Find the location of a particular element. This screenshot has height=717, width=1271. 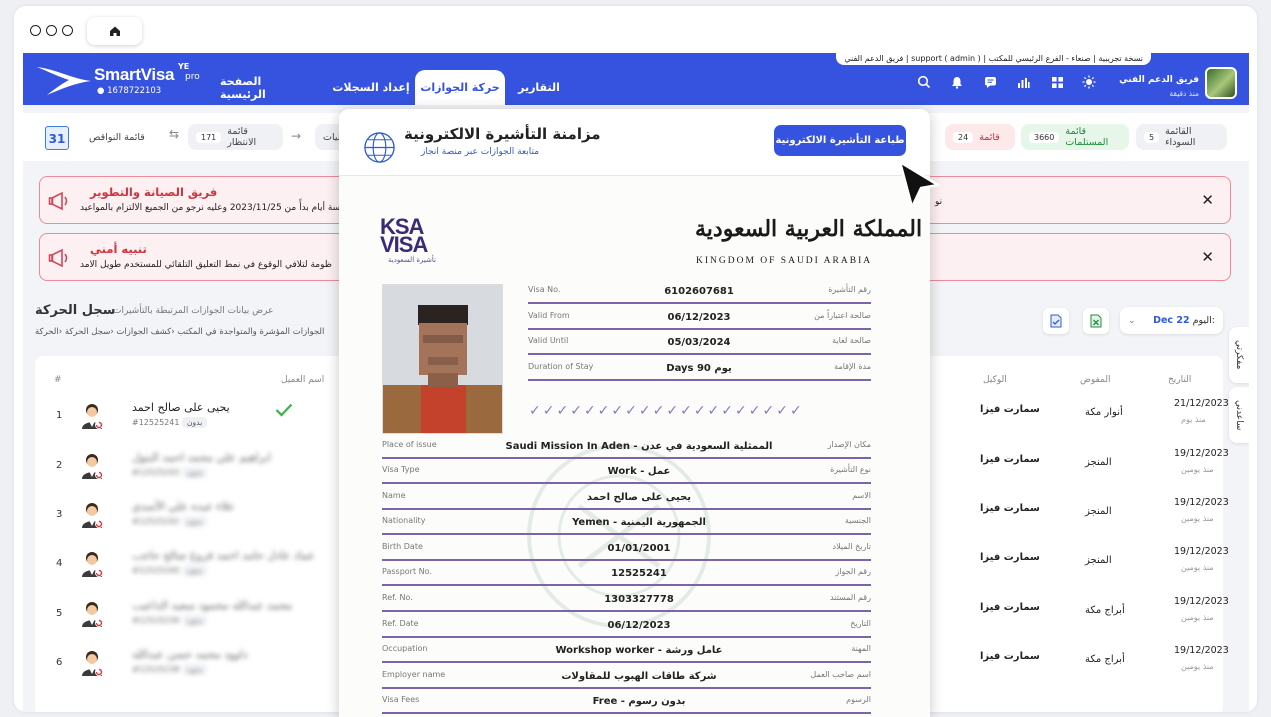

chip-label: قائمة النواقص is located at coordinates (117, 137).